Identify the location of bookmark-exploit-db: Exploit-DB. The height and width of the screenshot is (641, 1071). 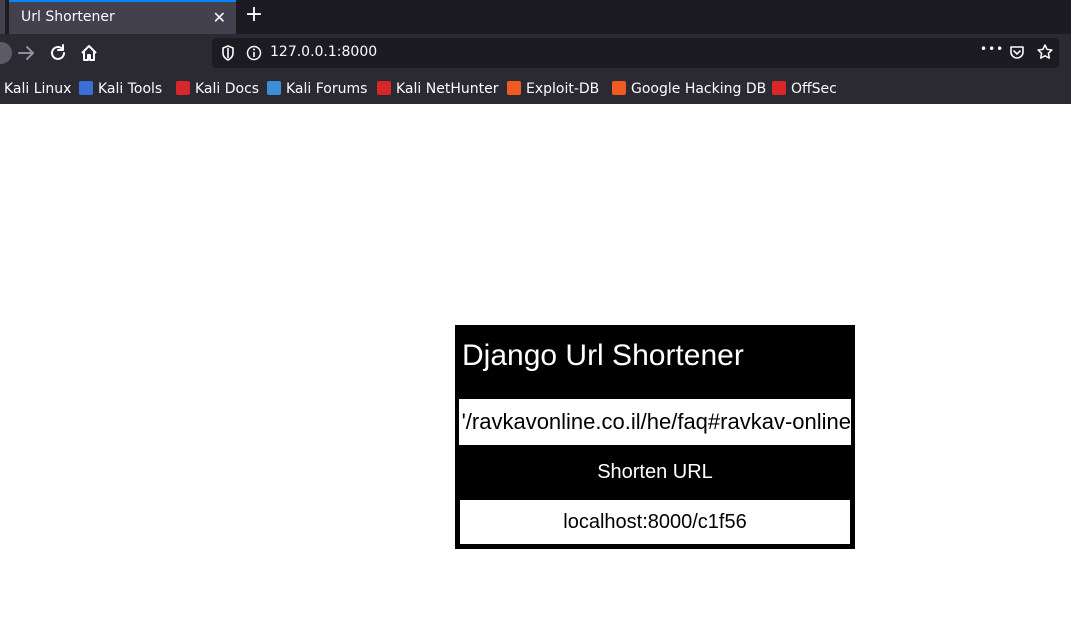
(553, 89).